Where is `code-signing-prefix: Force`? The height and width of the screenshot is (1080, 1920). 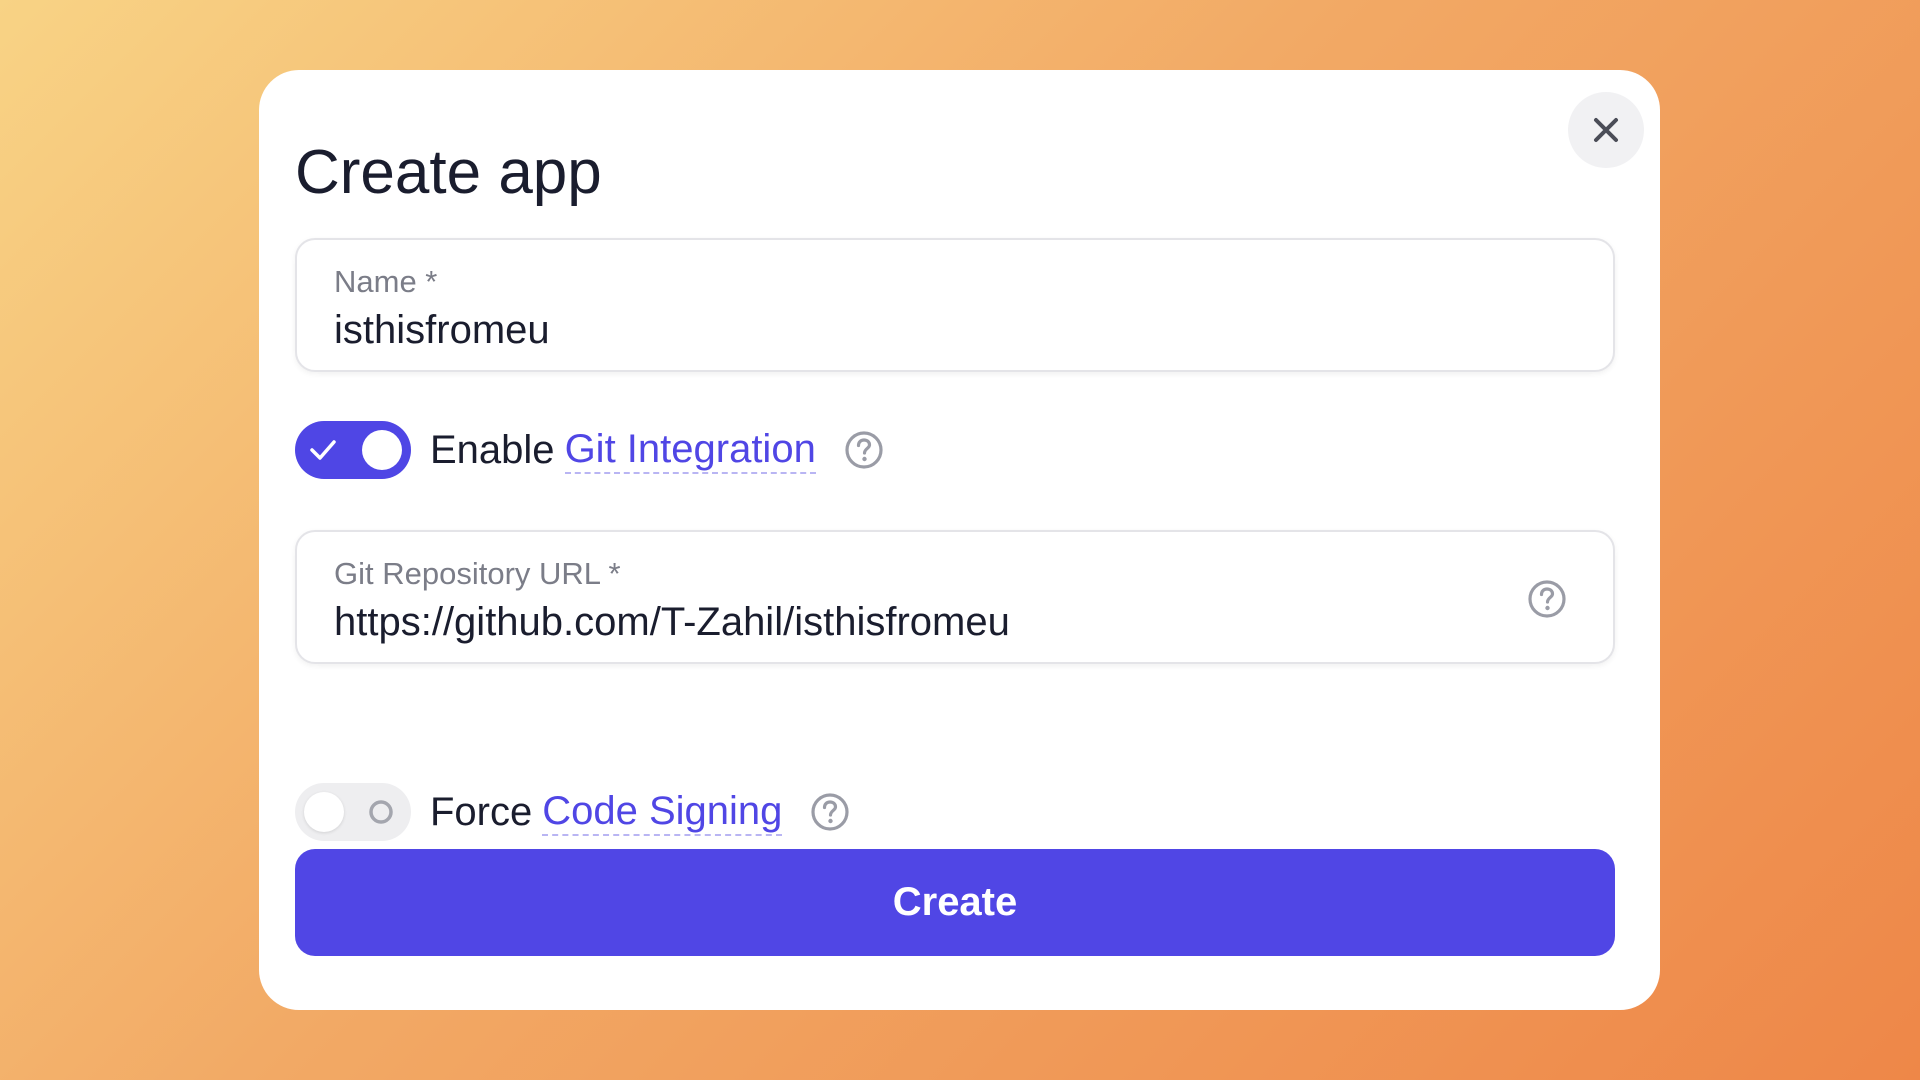 code-signing-prefix: Force is located at coordinates (481, 811).